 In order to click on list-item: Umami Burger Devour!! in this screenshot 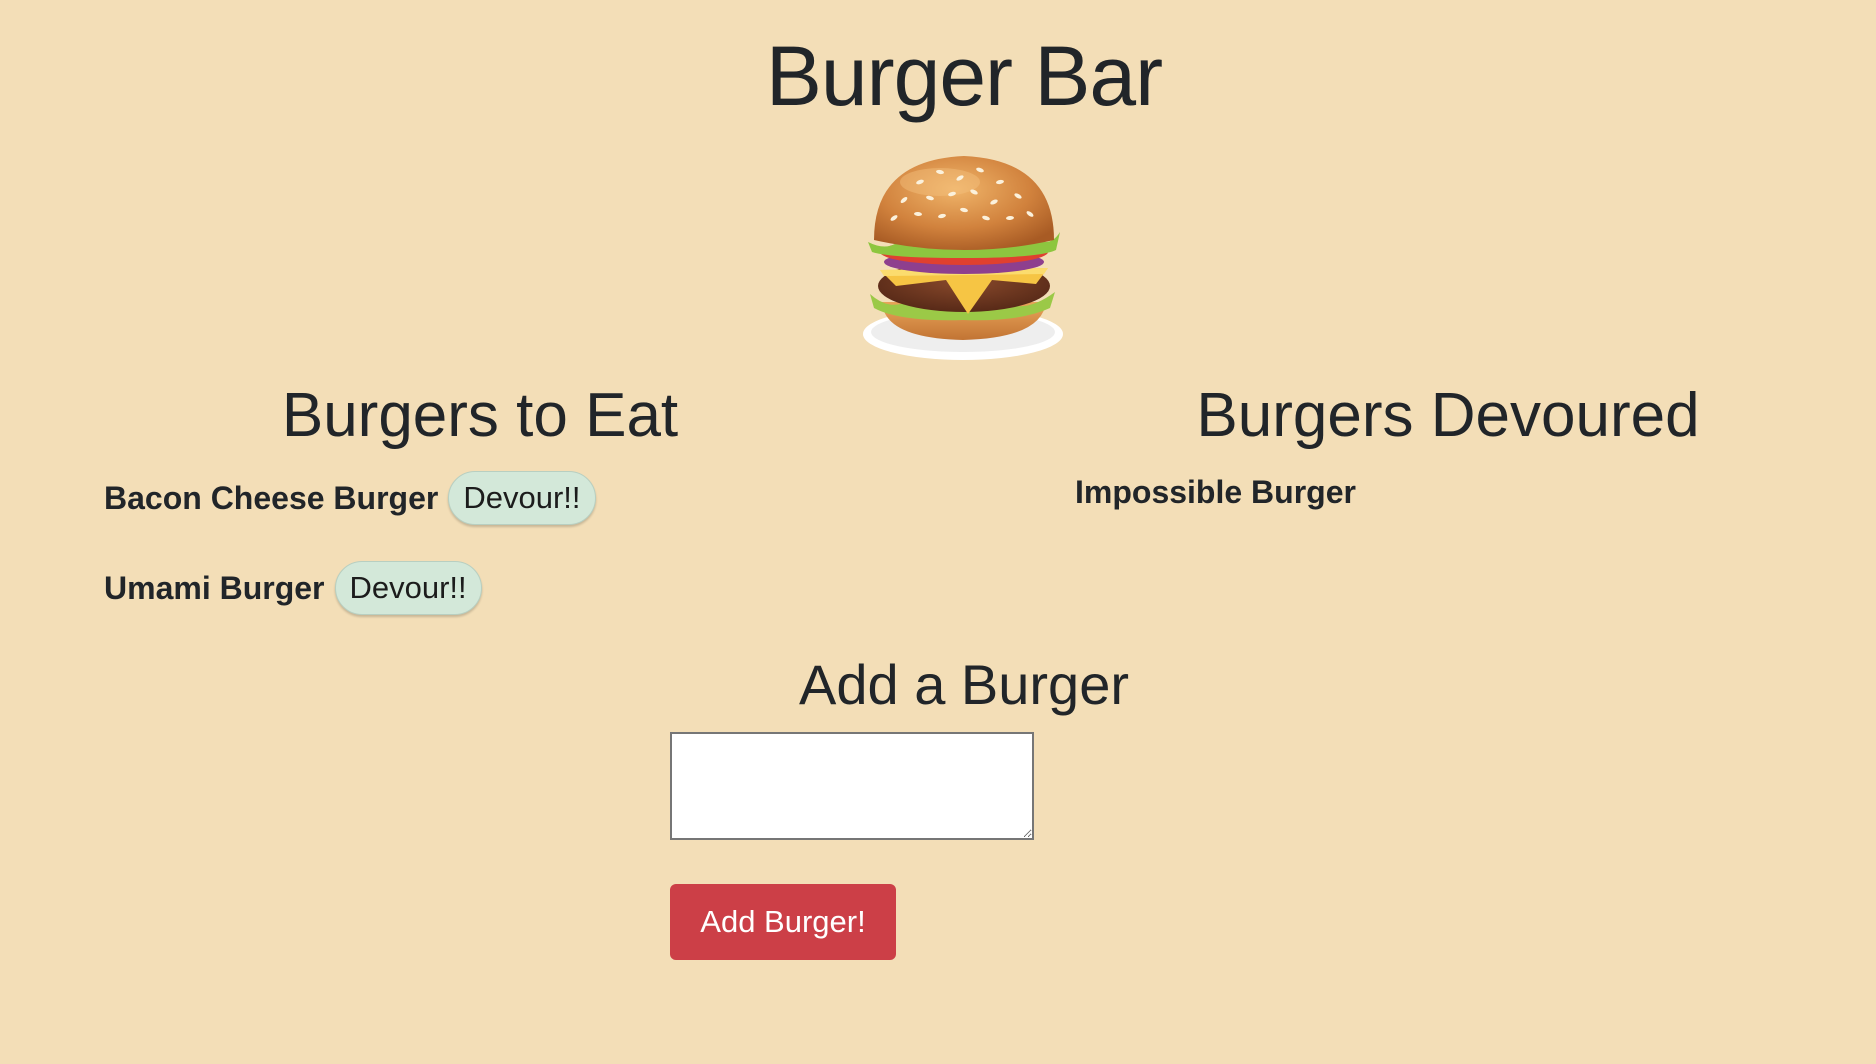, I will do `click(293, 588)`.